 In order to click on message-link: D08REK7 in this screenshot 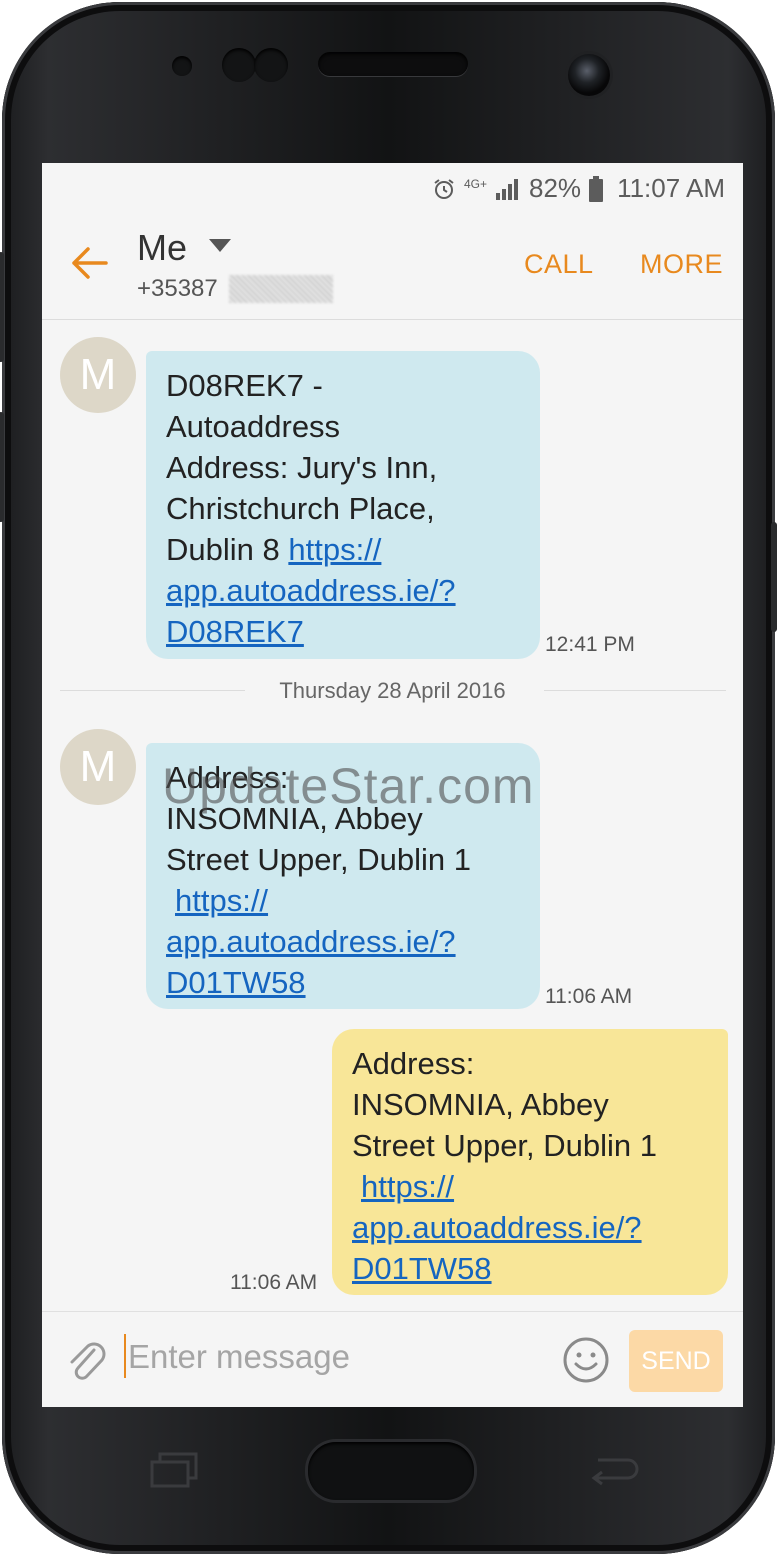, I will do `click(343, 631)`.